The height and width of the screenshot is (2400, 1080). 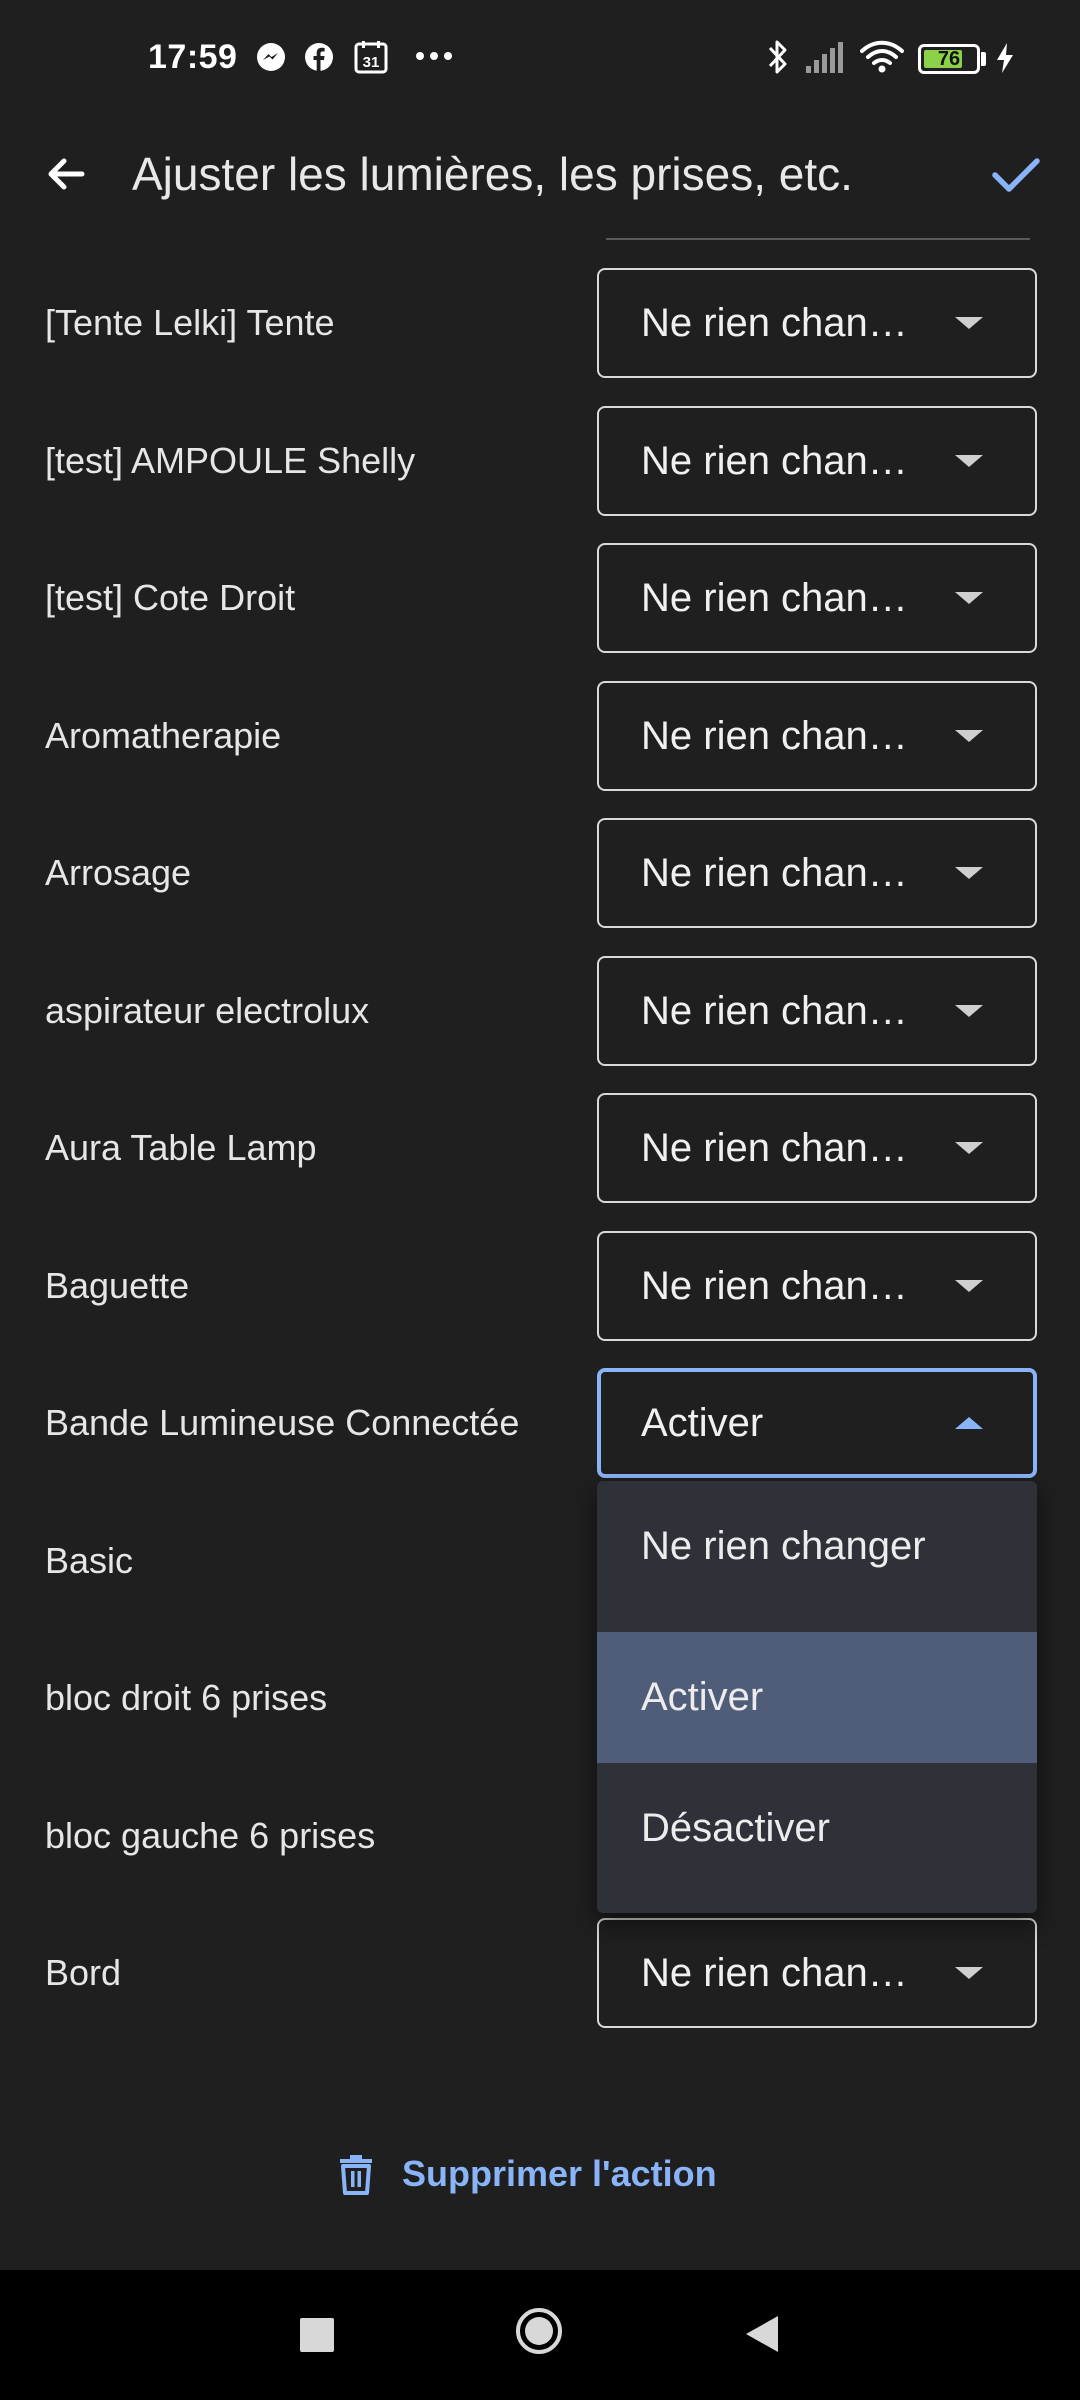 I want to click on dropdown-menu: Ne rien changer Activer Désactiver, so click(x=817, y=1697).